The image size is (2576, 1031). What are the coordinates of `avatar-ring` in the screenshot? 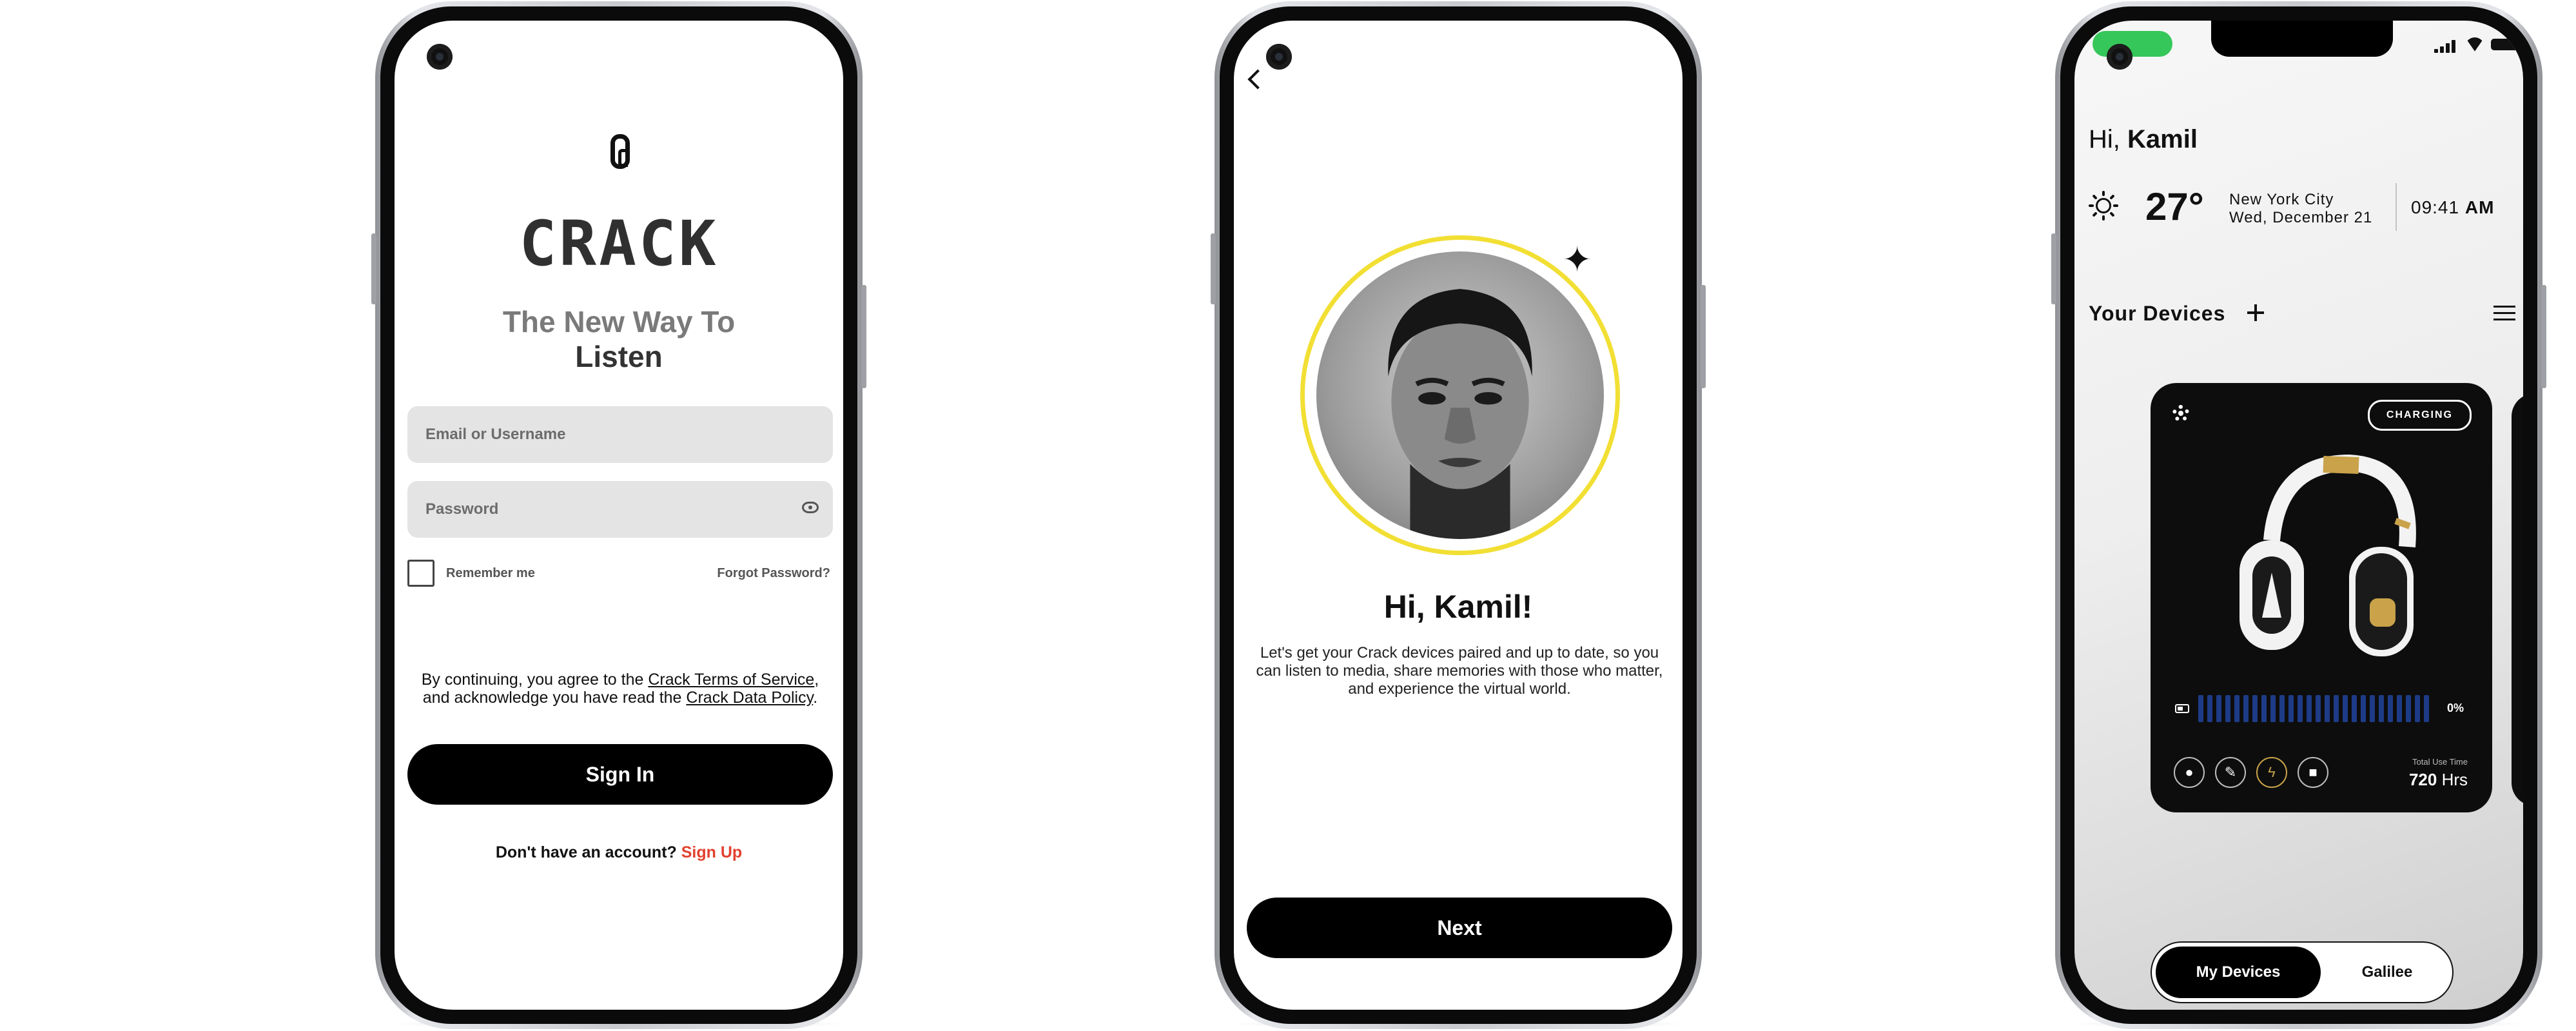 It's located at (1460, 395).